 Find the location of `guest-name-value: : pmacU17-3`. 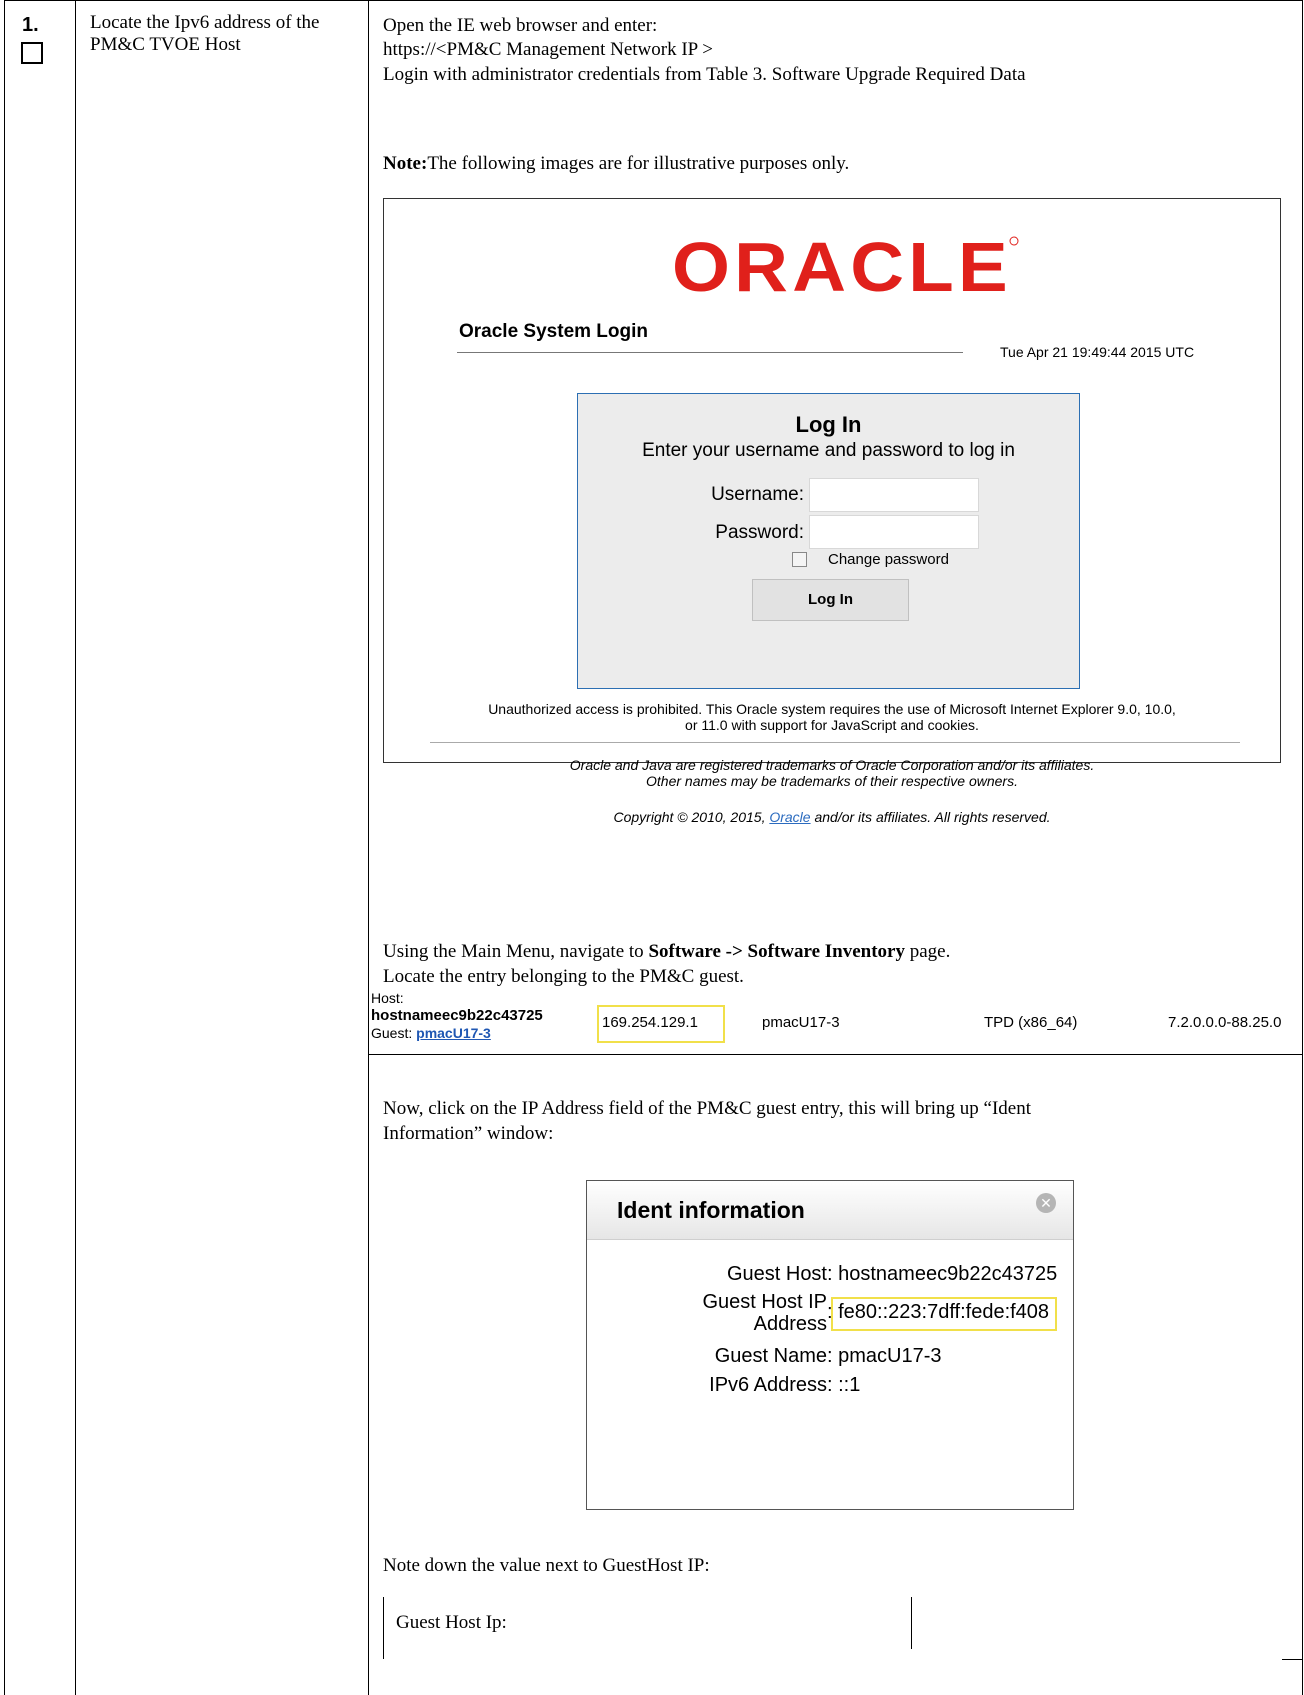

guest-name-value: : pmacU17-3 is located at coordinates (884, 1356).